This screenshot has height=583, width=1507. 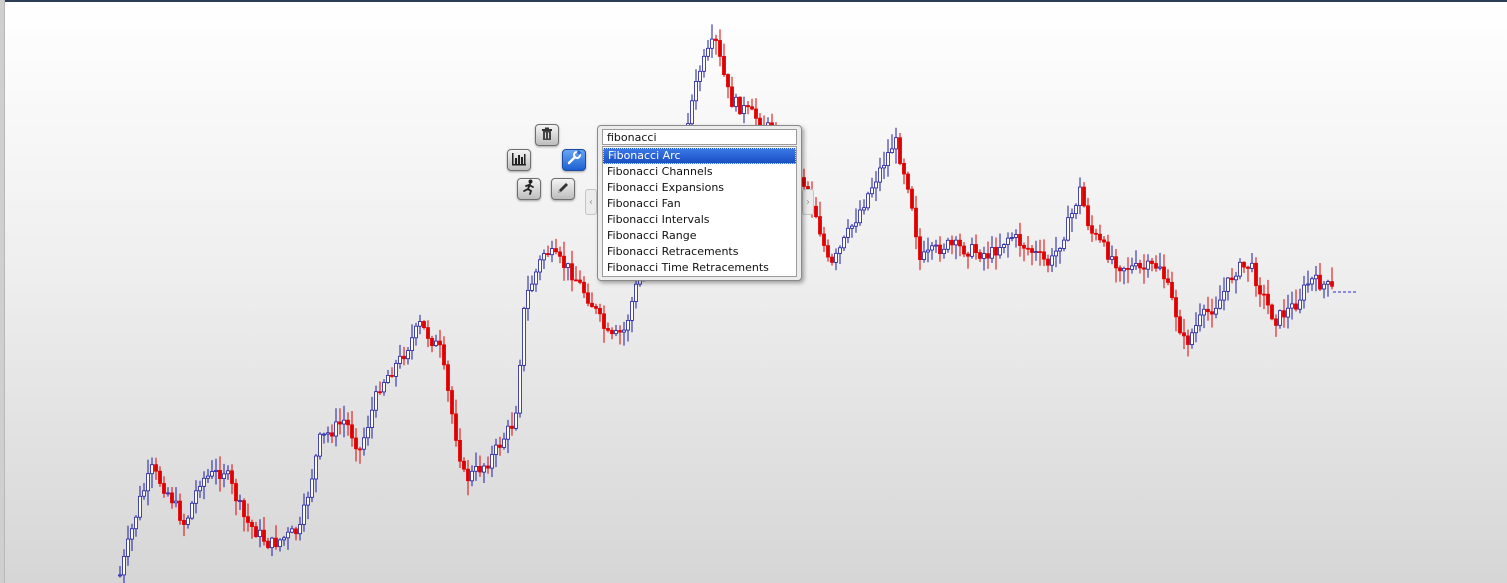 What do you see at coordinates (699, 188) in the screenshot?
I see `search-result-item: Fibonacci Expansions` at bounding box center [699, 188].